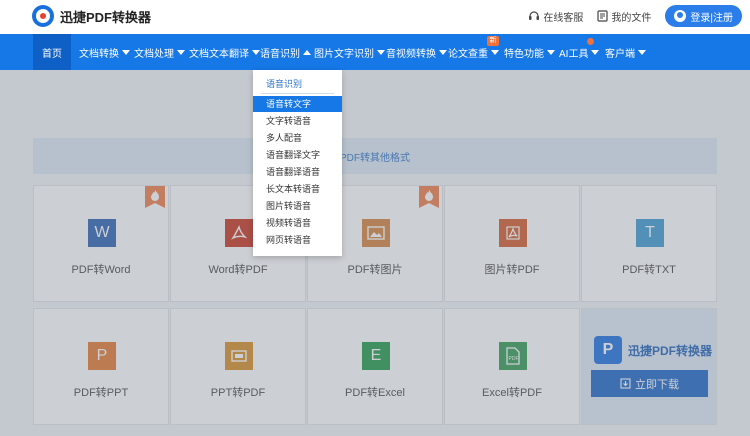 The image size is (750, 436). What do you see at coordinates (43, 16) in the screenshot?
I see `logo-icon` at bounding box center [43, 16].